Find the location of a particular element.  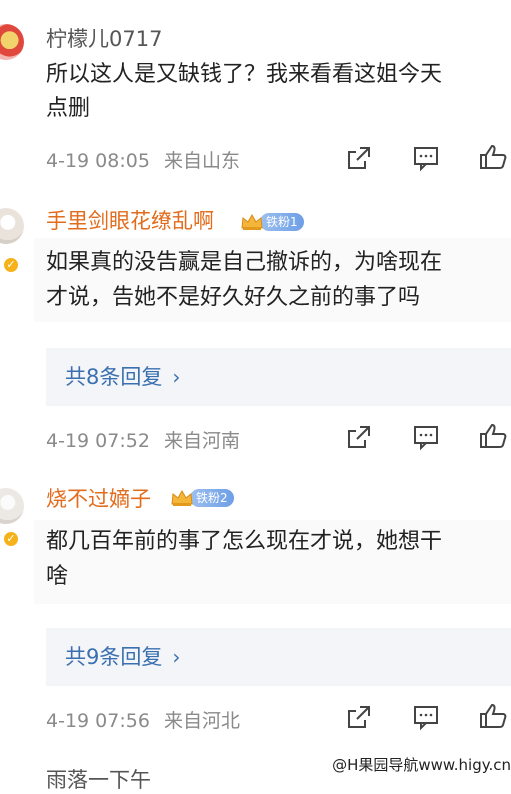

fan-badge-label: 铁粉2 is located at coordinates (212, 498).